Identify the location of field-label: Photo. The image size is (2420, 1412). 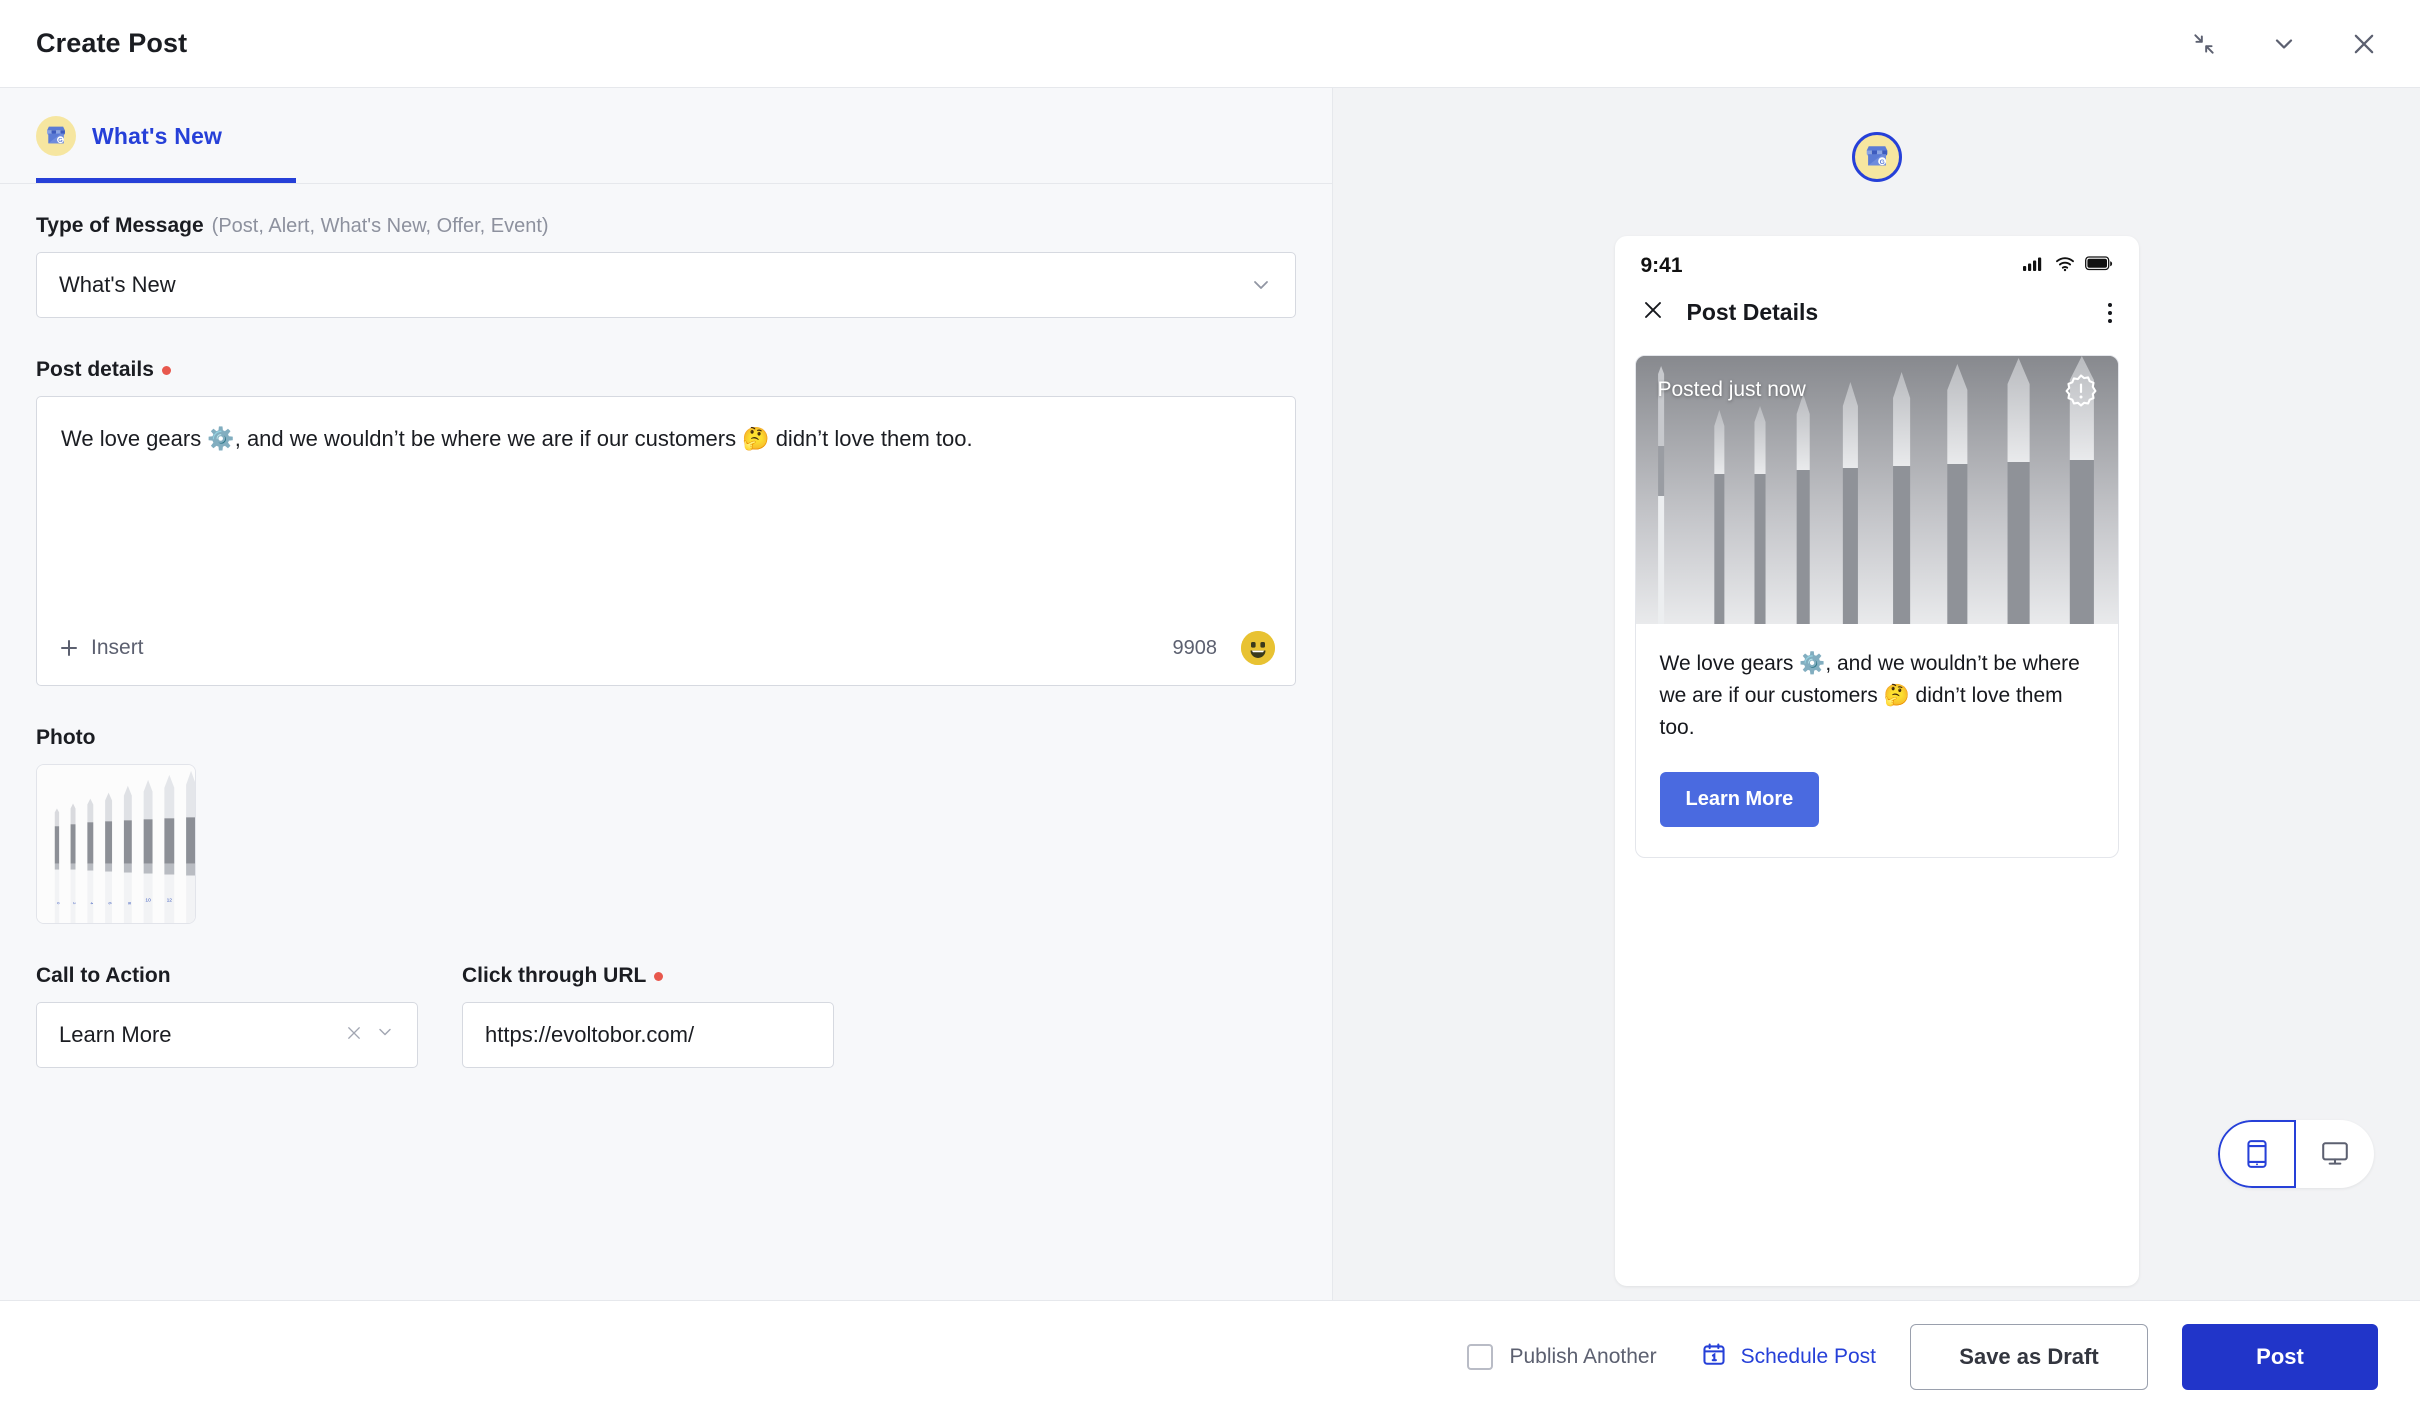
(666, 738).